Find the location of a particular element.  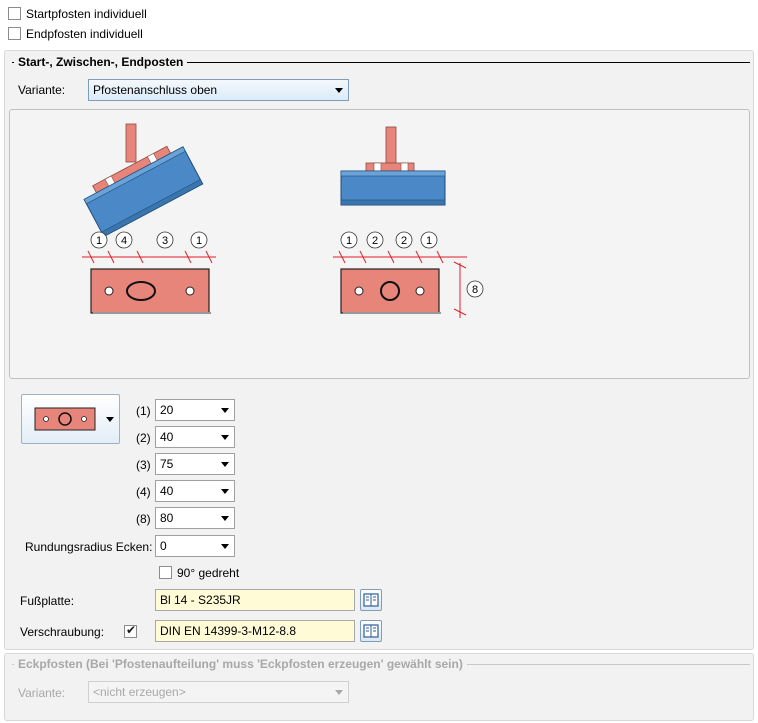

bolting-value: DIN EN 14399-3-M12-8.8 is located at coordinates (228, 631).